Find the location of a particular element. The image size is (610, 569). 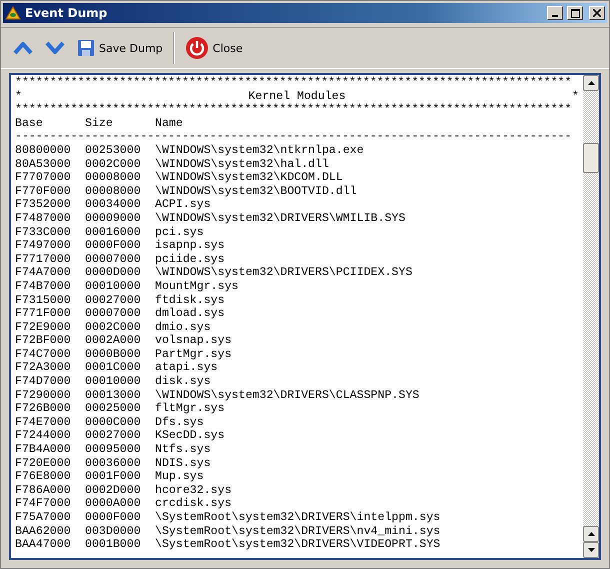

base-address: F7290000 is located at coordinates (43, 395).